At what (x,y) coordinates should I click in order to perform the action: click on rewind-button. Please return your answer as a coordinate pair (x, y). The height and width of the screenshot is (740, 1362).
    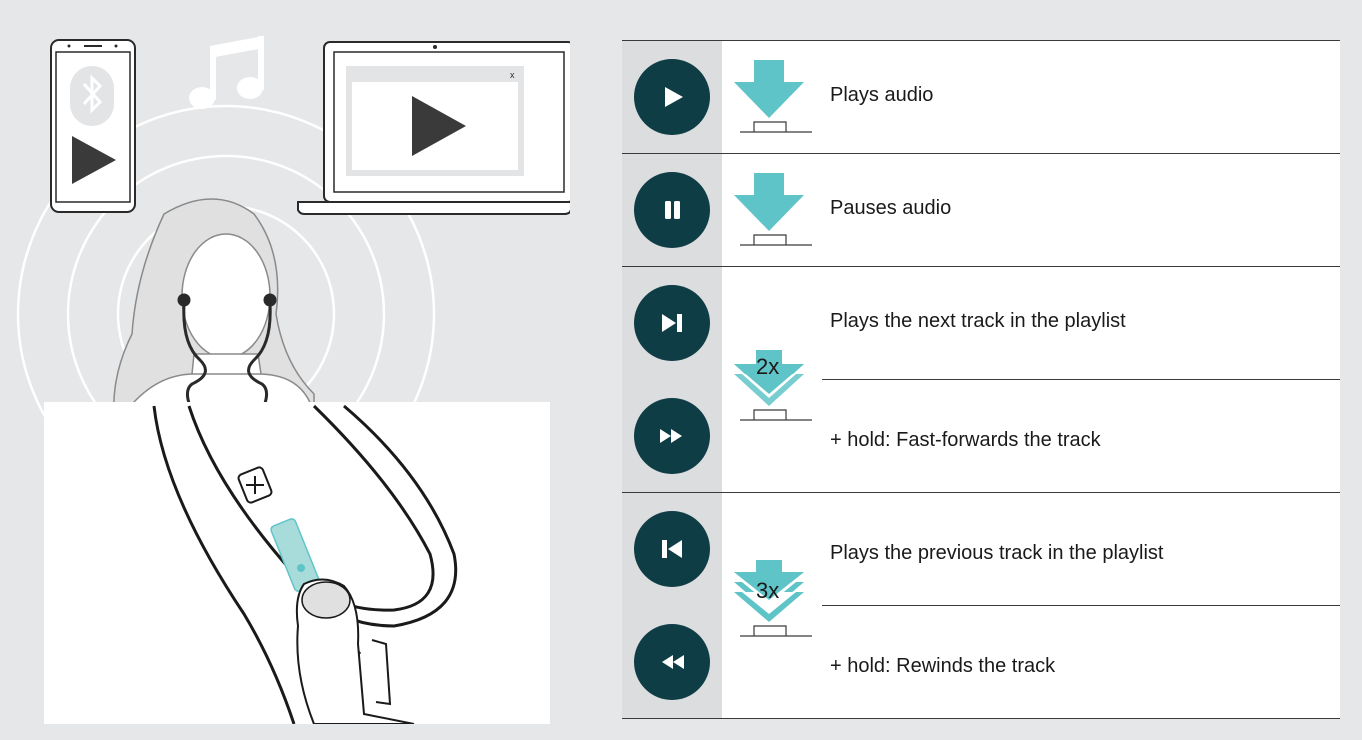
    Looking at the image, I should click on (672, 662).